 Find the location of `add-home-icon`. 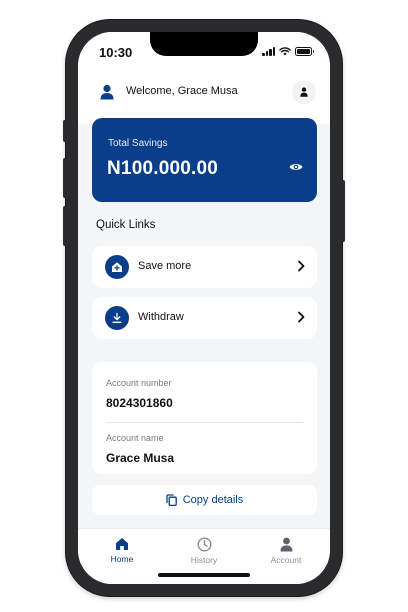

add-home-icon is located at coordinates (117, 267).